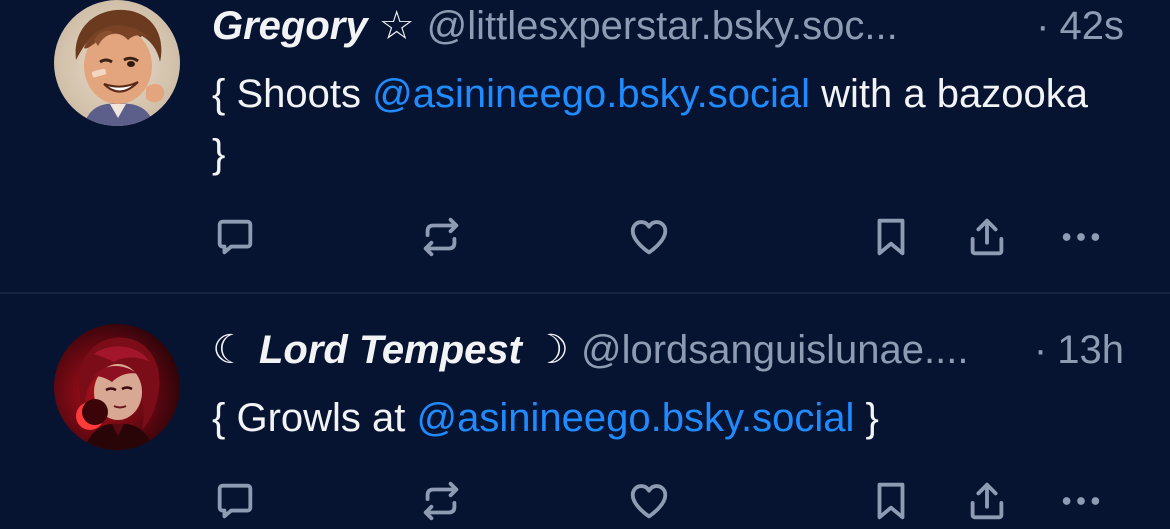 This screenshot has width=1170, height=529. What do you see at coordinates (1090, 350) in the screenshot?
I see `post-timestamp: 13h` at bounding box center [1090, 350].